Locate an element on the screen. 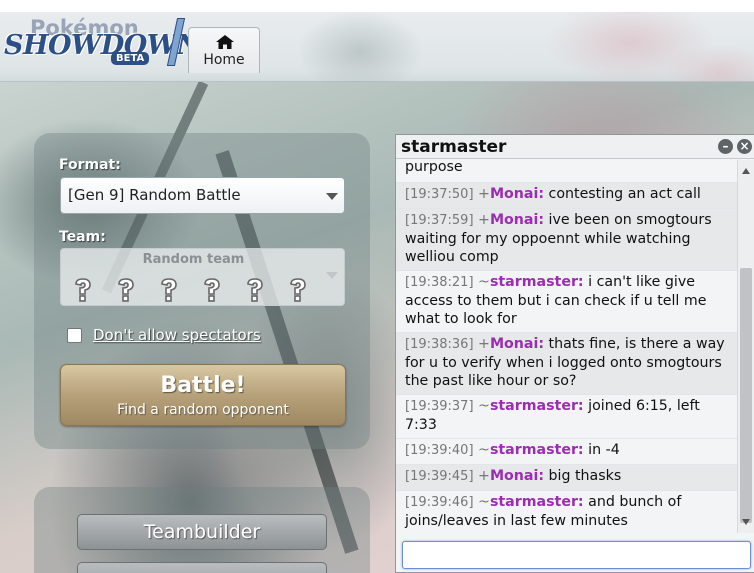  tab-home-label: Home is located at coordinates (224, 60).